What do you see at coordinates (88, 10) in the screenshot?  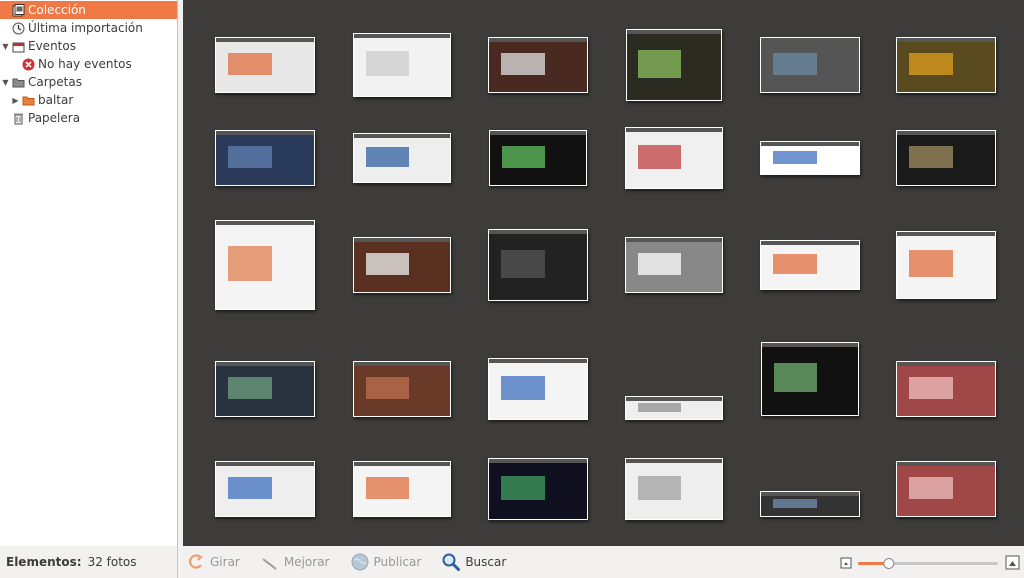 I see `sidebar-item-collection: Colección` at bounding box center [88, 10].